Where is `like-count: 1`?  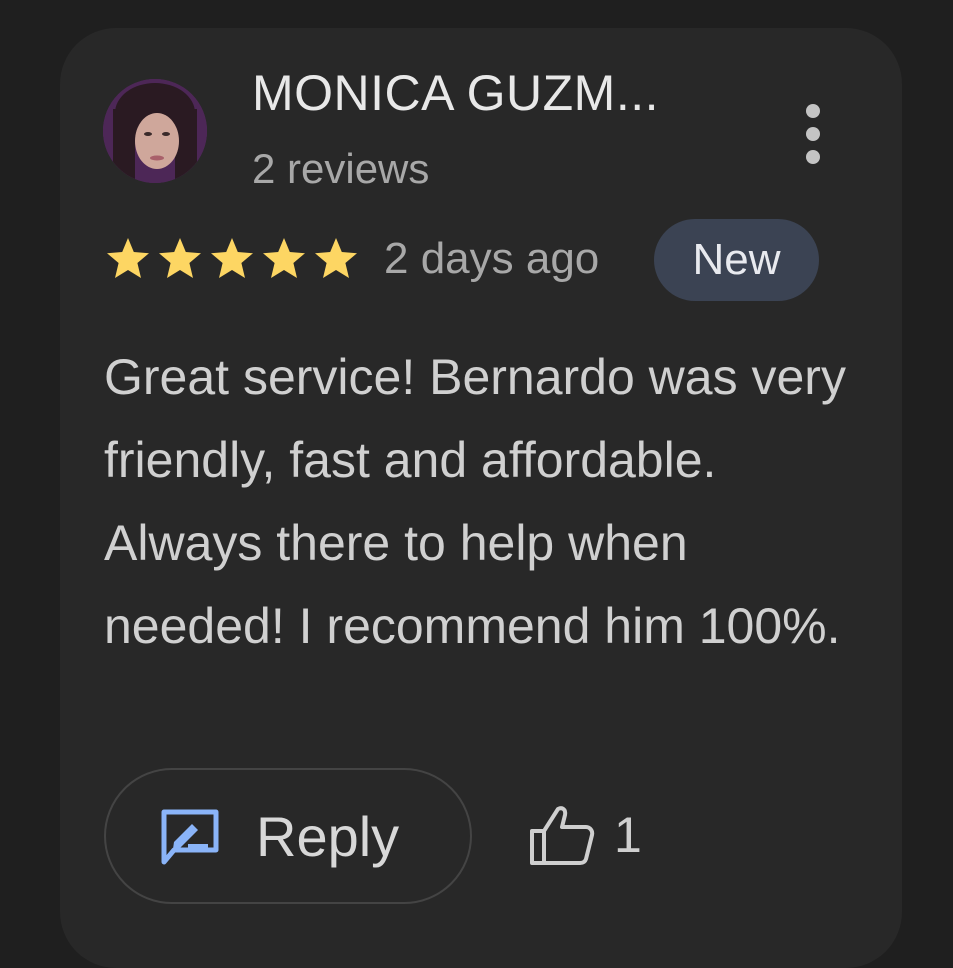 like-count: 1 is located at coordinates (628, 835).